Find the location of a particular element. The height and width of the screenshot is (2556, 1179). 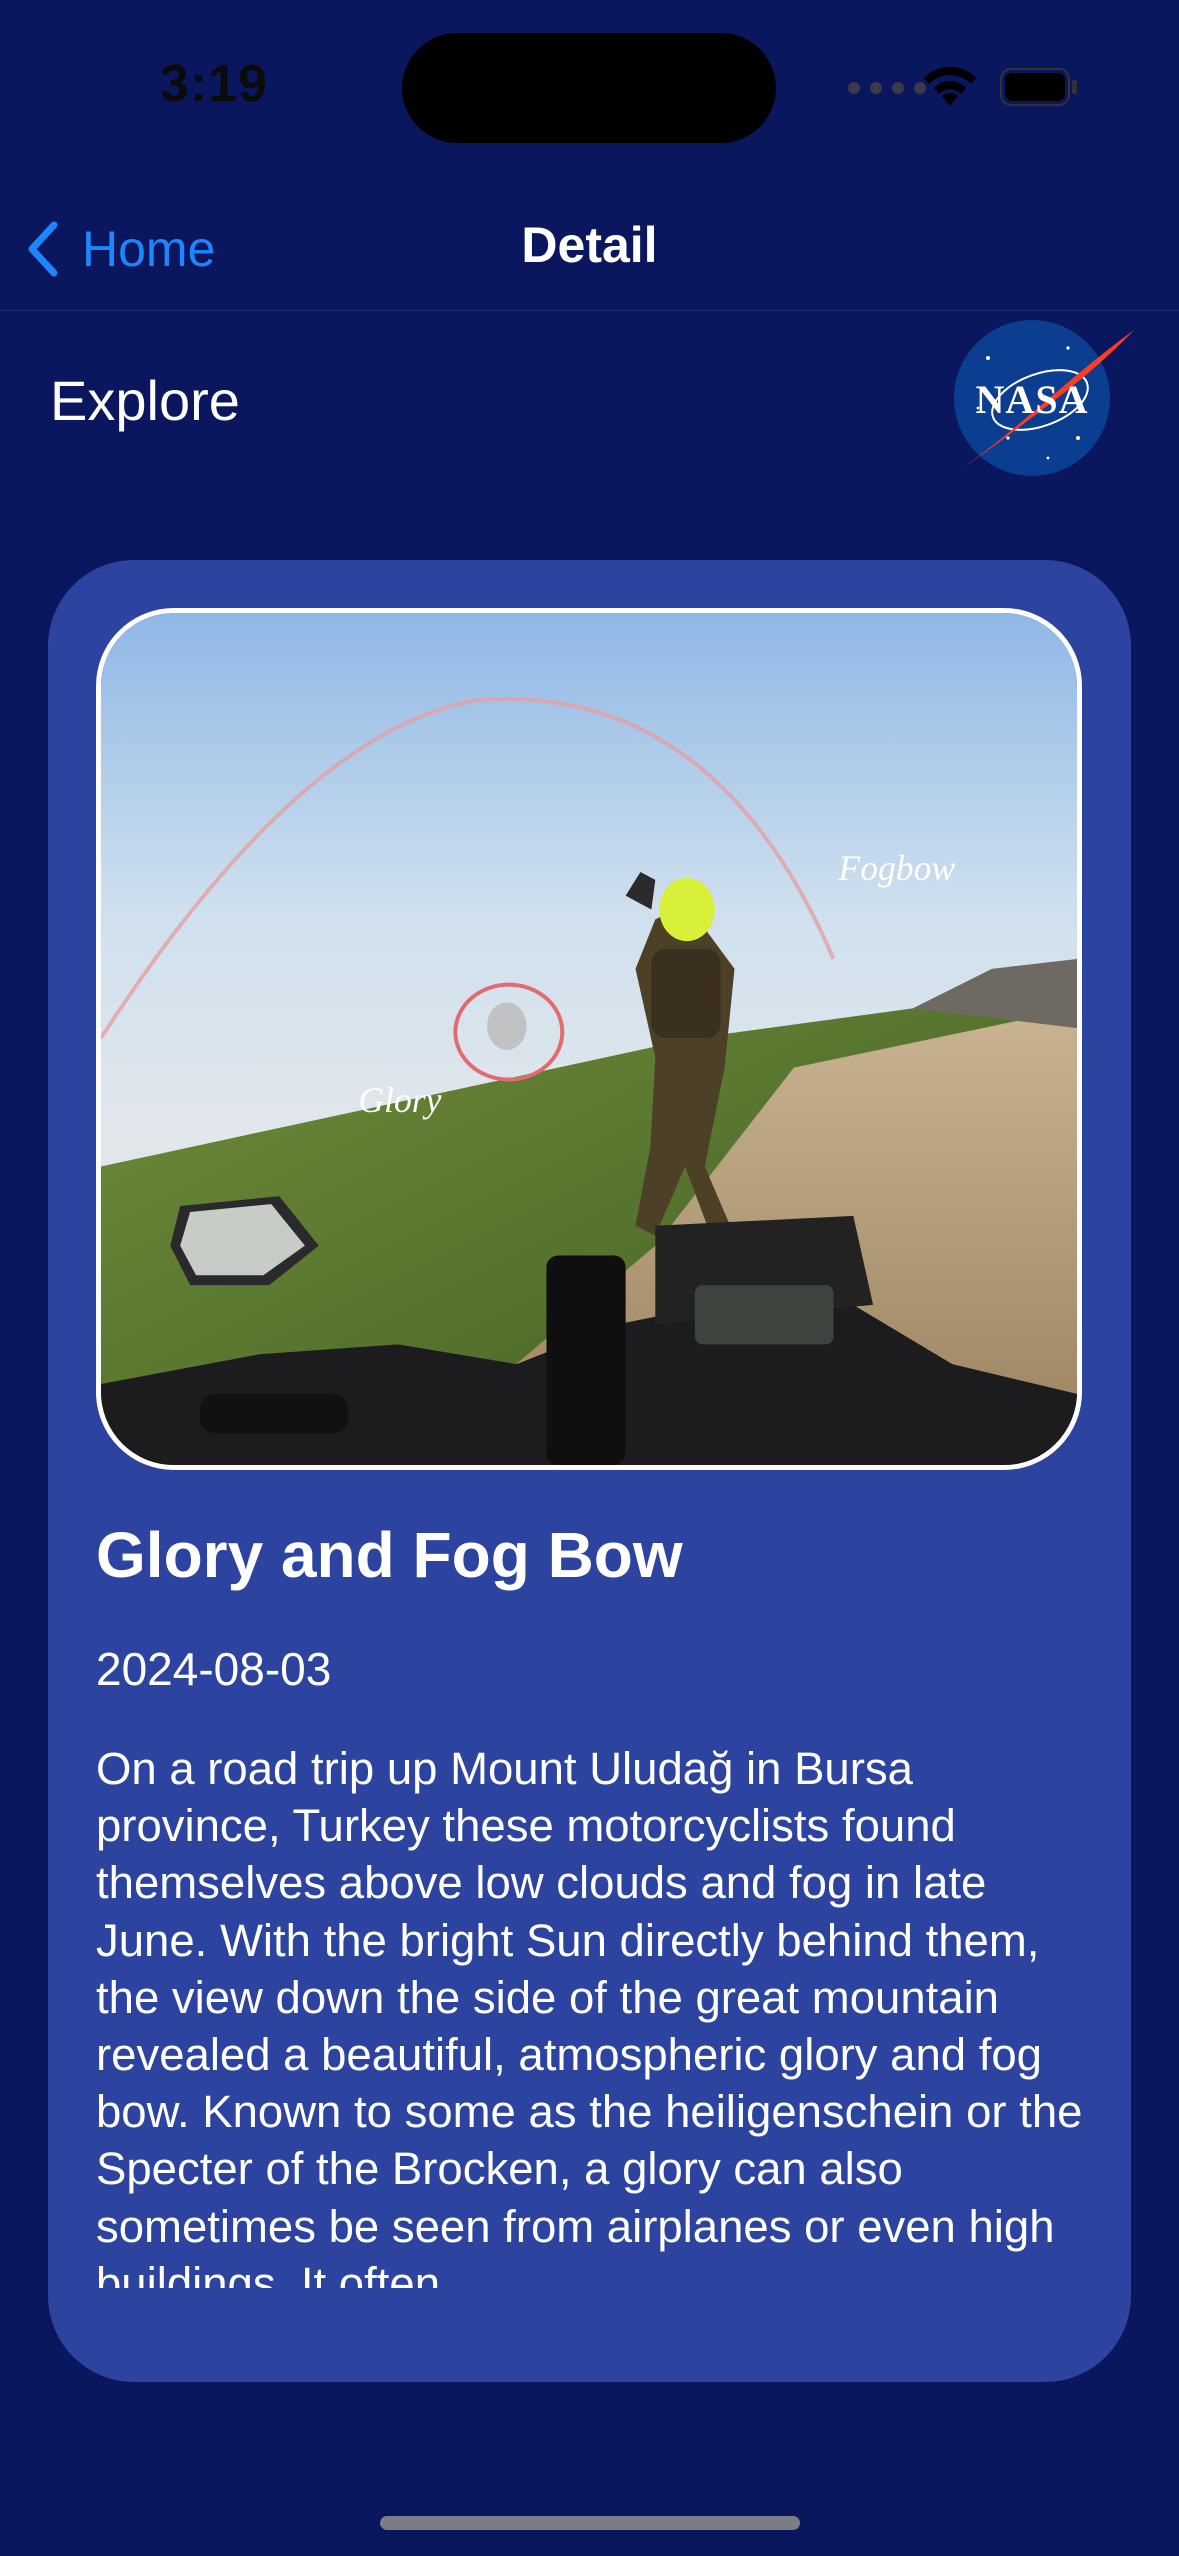

glory-label: Glory is located at coordinates (399, 1100).